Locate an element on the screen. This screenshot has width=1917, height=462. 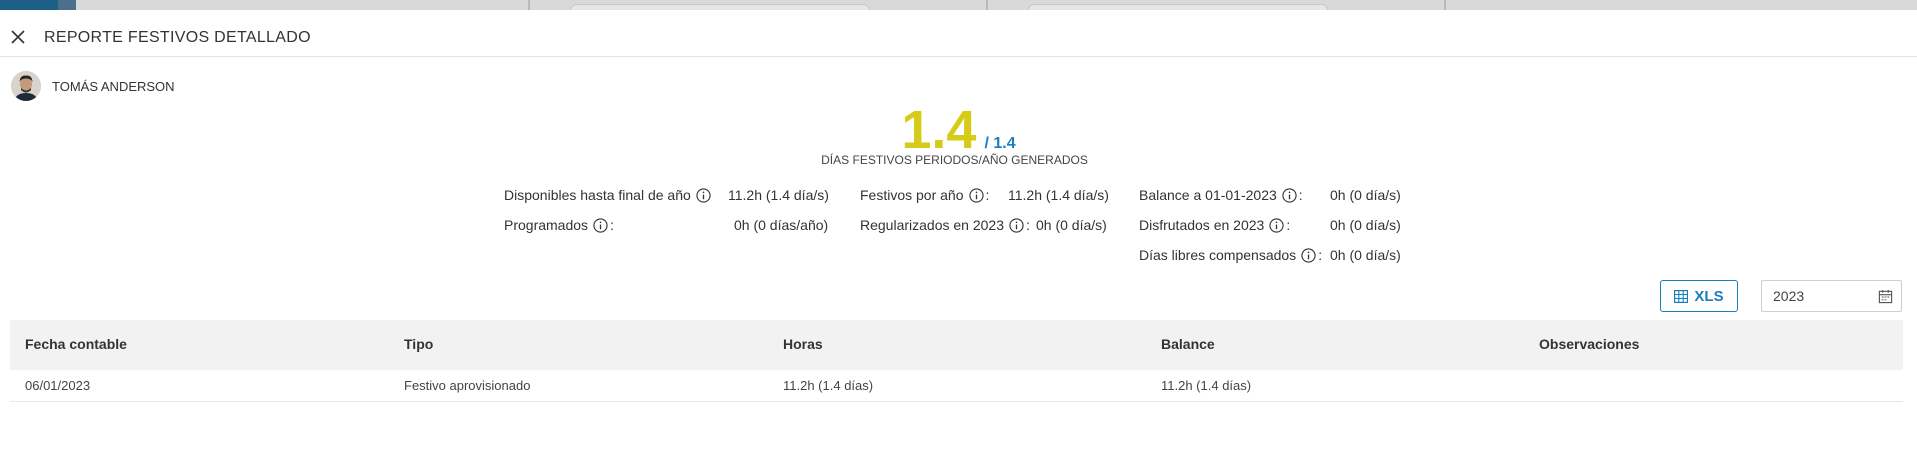
column-header: Fecha contable is located at coordinates (76, 344).